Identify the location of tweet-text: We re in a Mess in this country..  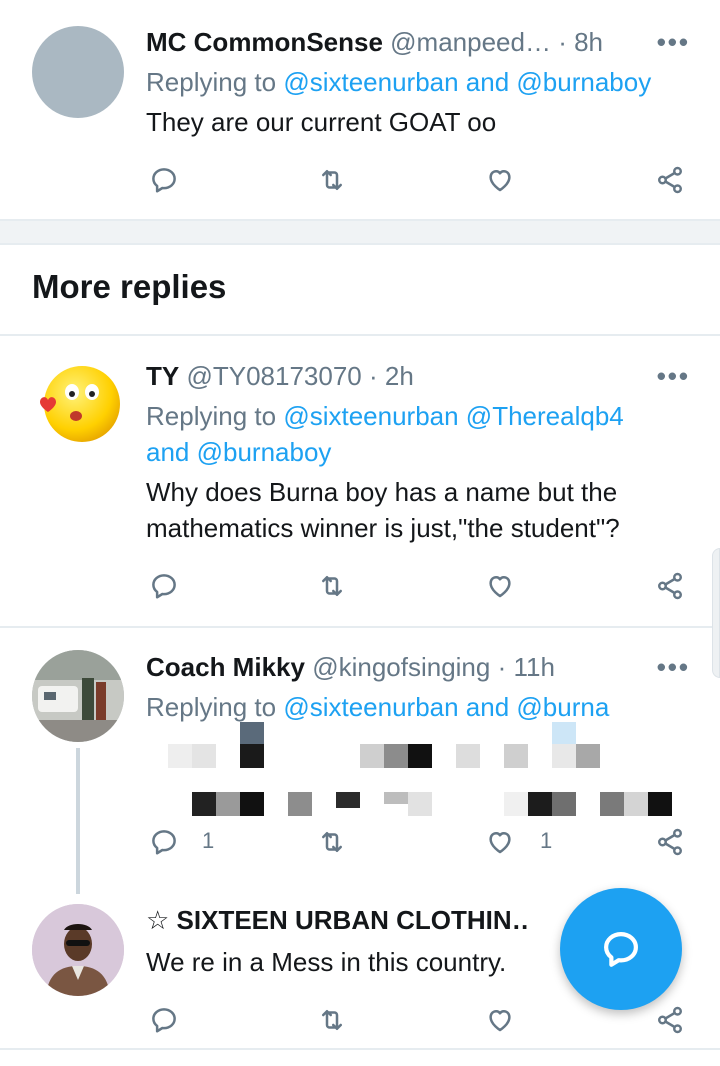
(326, 962).